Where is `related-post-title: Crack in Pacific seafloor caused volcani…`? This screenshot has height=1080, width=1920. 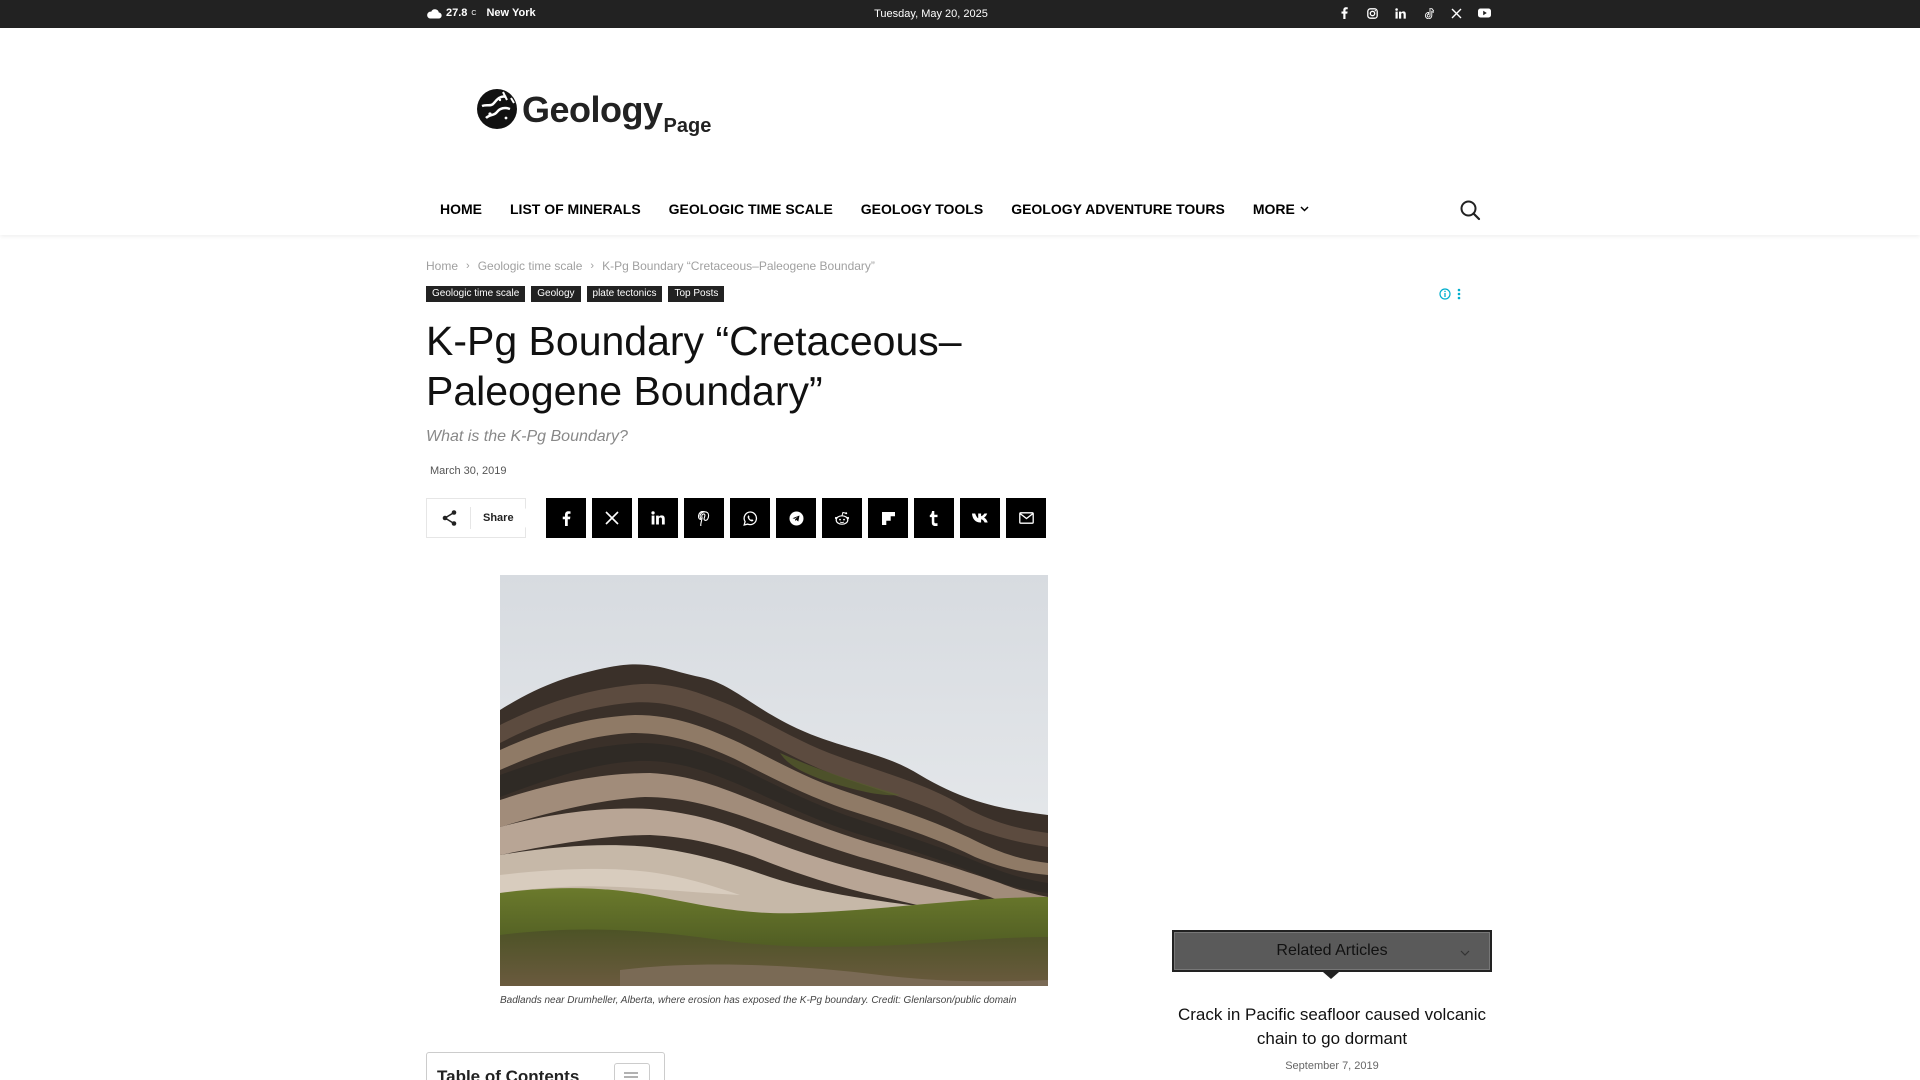
related-post-title: Crack in Pacific seafloor caused volcani… is located at coordinates (1332, 1027).